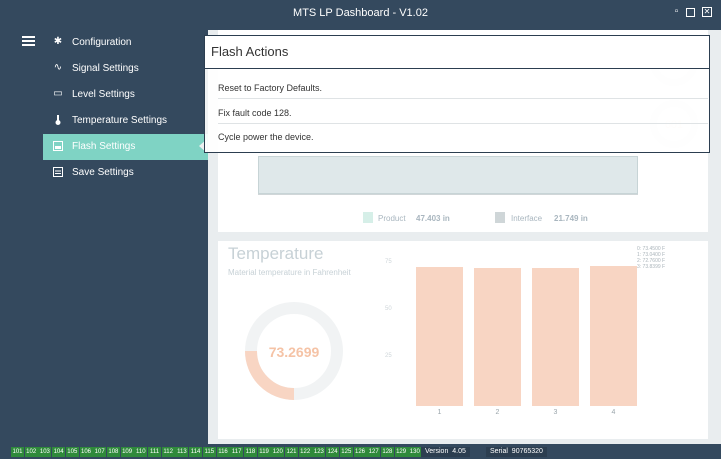 Image resolution: width=721 pixels, height=459 pixels. What do you see at coordinates (278, 452) in the screenshot?
I see `fault-code-120: 120` at bounding box center [278, 452].